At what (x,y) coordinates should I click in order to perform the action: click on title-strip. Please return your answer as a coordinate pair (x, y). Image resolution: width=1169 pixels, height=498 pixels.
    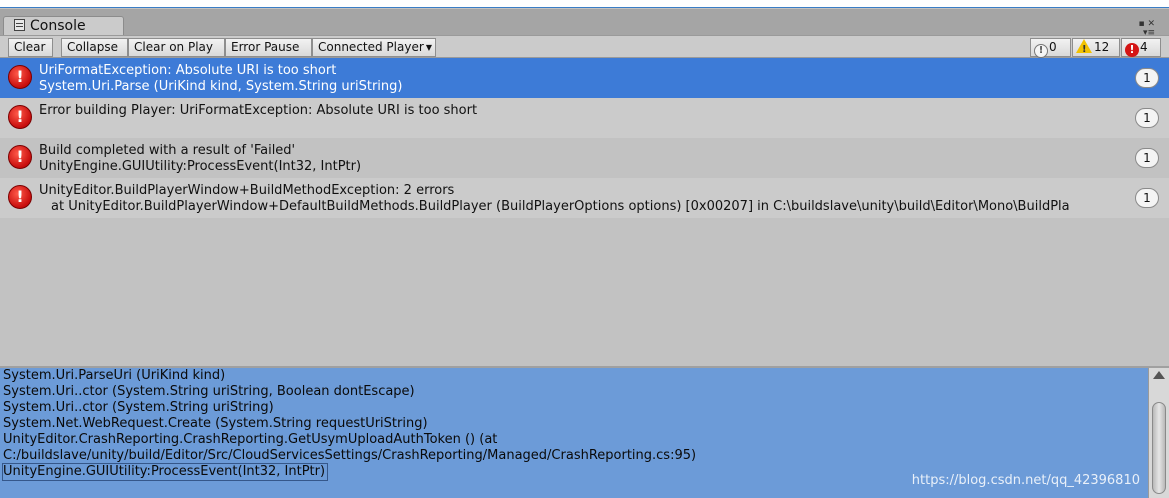
    Looking at the image, I should click on (584, 4).